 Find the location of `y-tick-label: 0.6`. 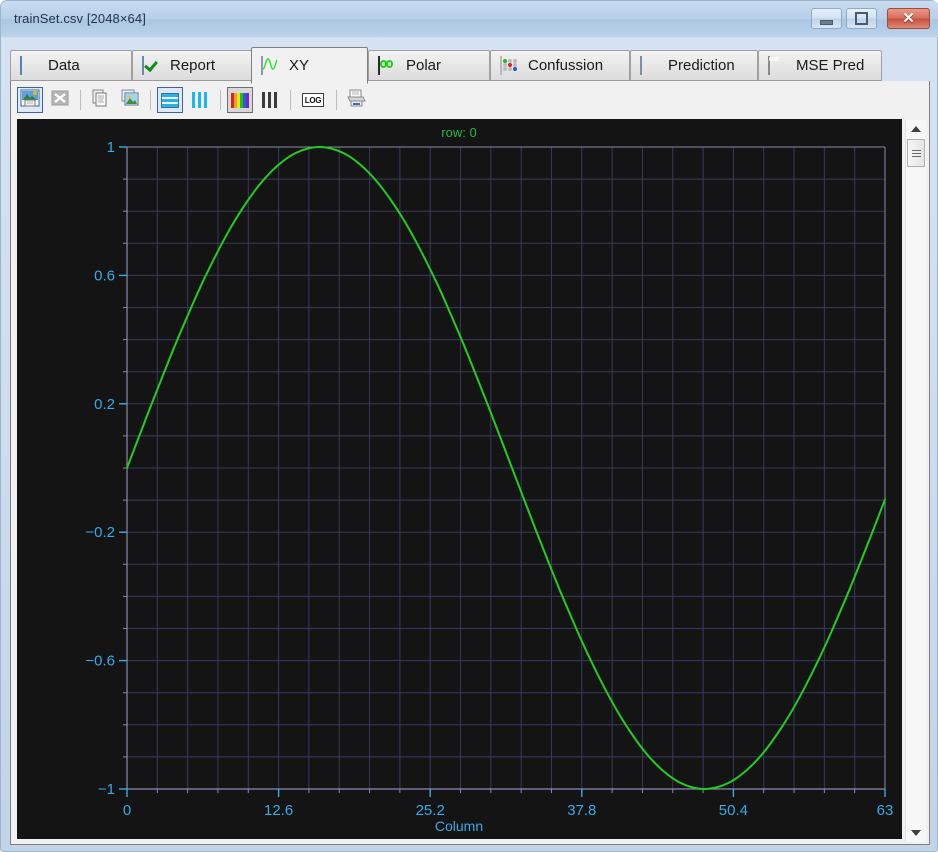

y-tick-label: 0.6 is located at coordinates (104, 275).